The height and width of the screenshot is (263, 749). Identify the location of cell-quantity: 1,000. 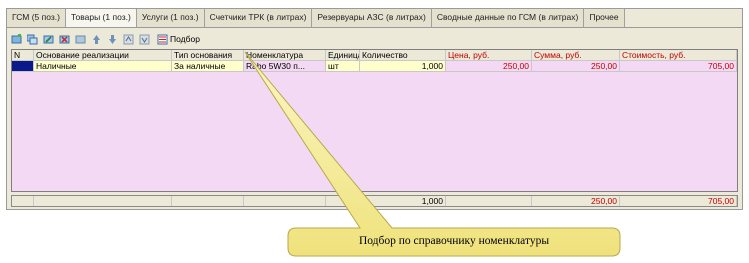
(403, 66).